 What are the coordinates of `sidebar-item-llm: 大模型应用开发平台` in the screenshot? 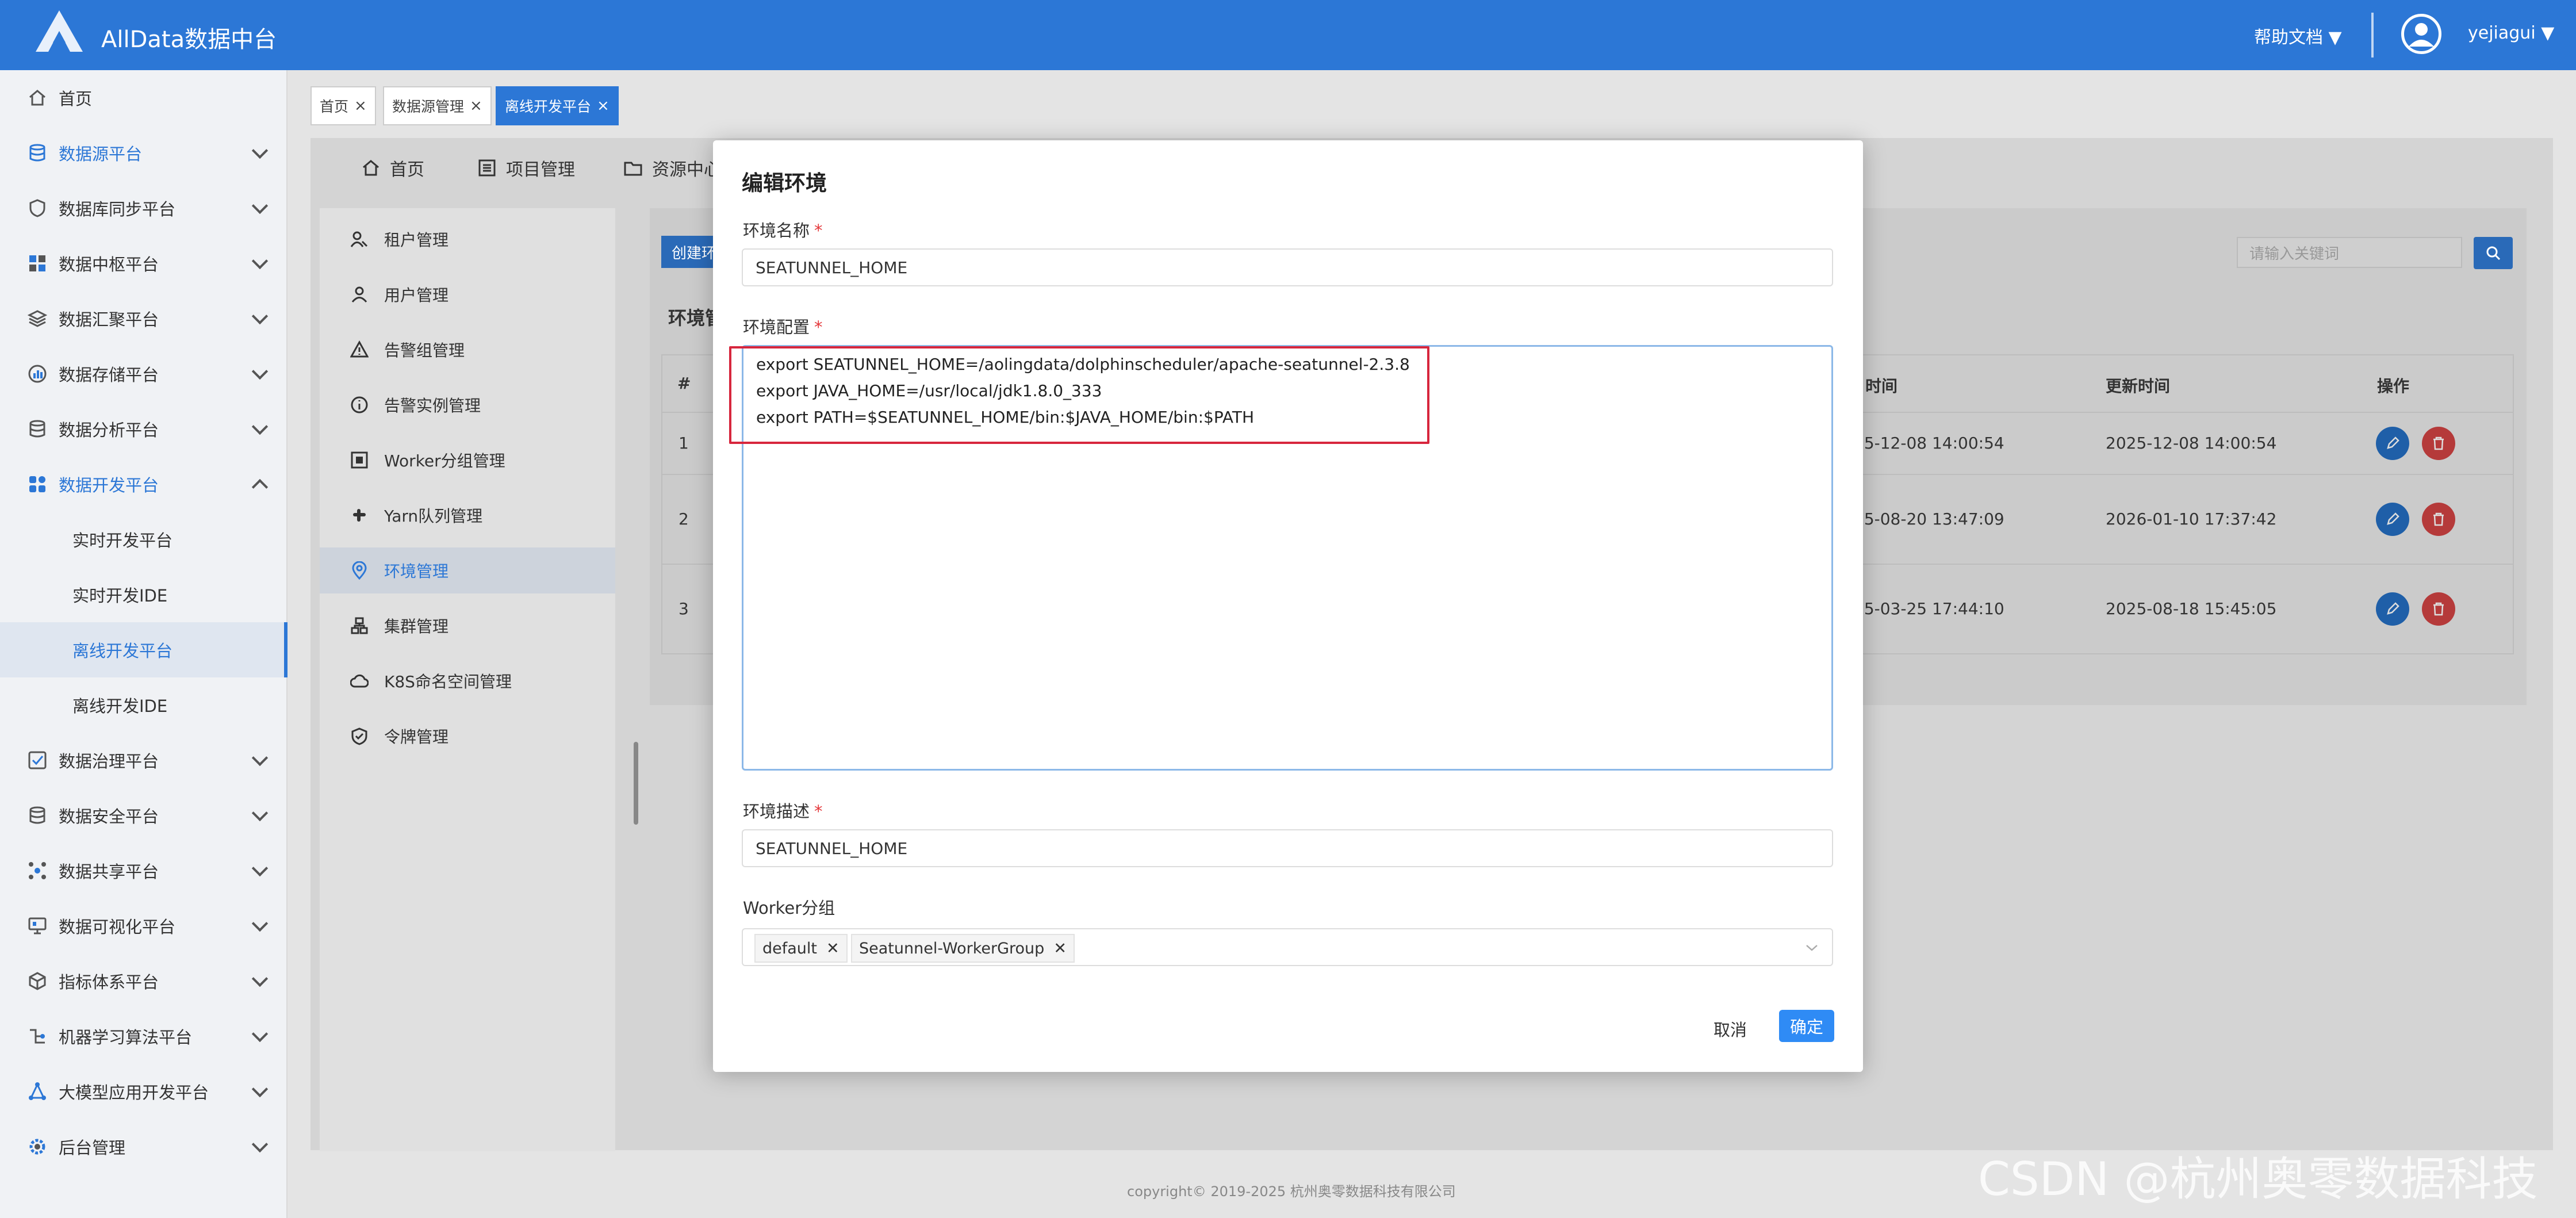 It's located at (144, 1091).